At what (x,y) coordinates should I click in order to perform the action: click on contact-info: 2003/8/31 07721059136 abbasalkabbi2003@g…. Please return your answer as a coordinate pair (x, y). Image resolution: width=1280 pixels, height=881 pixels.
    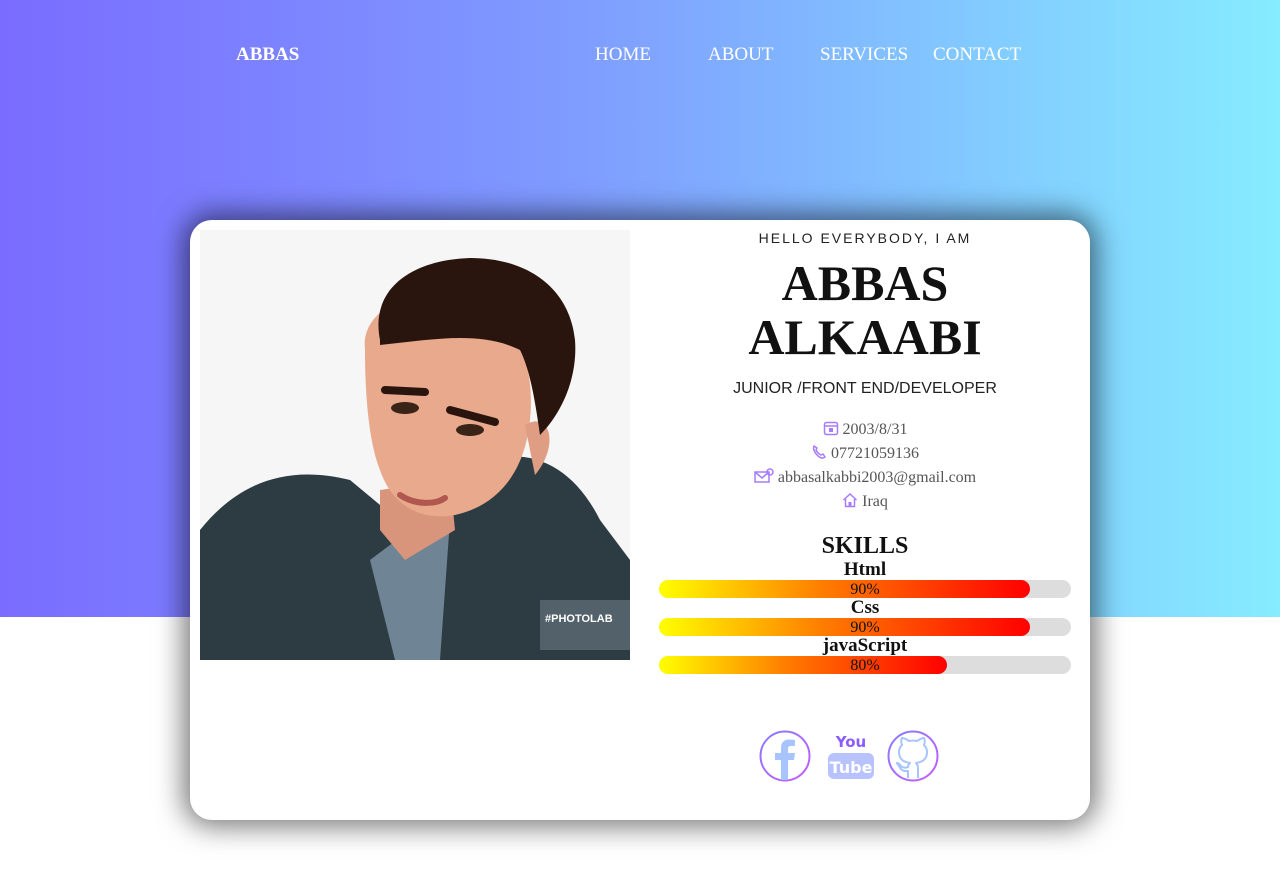
    Looking at the image, I should click on (865, 466).